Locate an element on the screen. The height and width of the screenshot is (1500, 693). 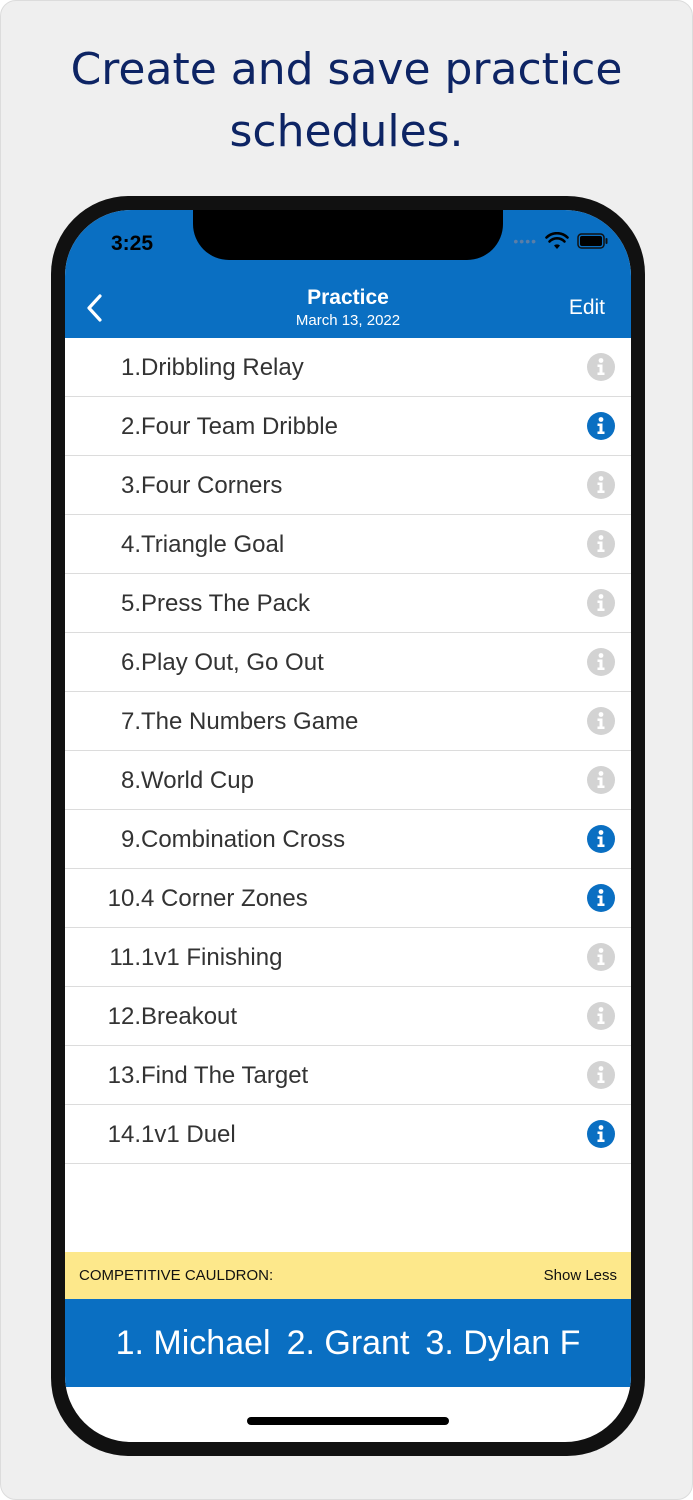
drill-row: 12. Breakout is located at coordinates (348, 1016).